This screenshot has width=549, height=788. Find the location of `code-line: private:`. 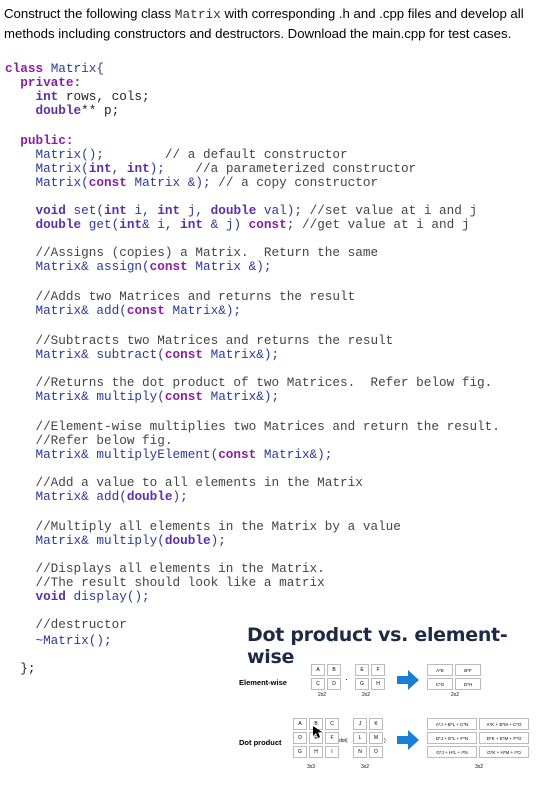

code-line: private: is located at coordinates (43, 83).